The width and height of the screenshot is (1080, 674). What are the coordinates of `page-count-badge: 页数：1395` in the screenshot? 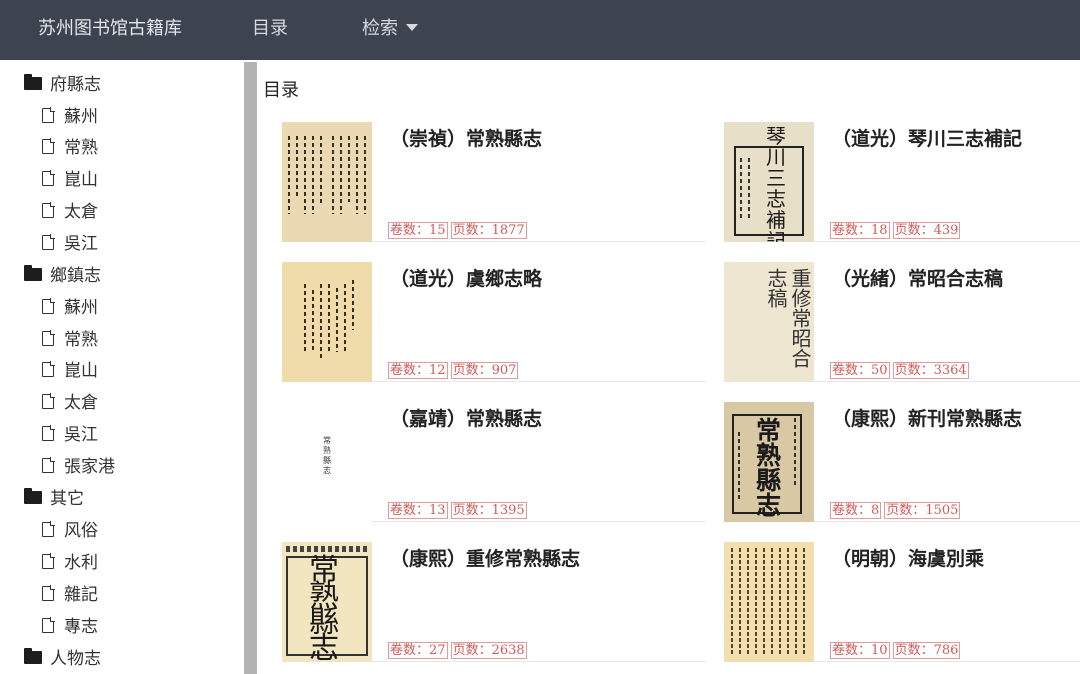 It's located at (488, 510).